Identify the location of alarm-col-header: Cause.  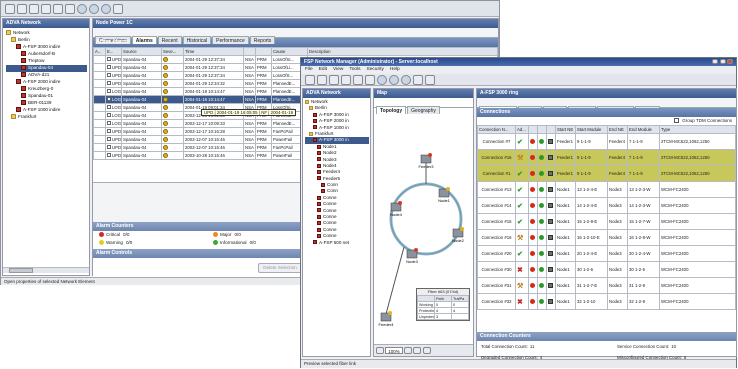
(289, 51).